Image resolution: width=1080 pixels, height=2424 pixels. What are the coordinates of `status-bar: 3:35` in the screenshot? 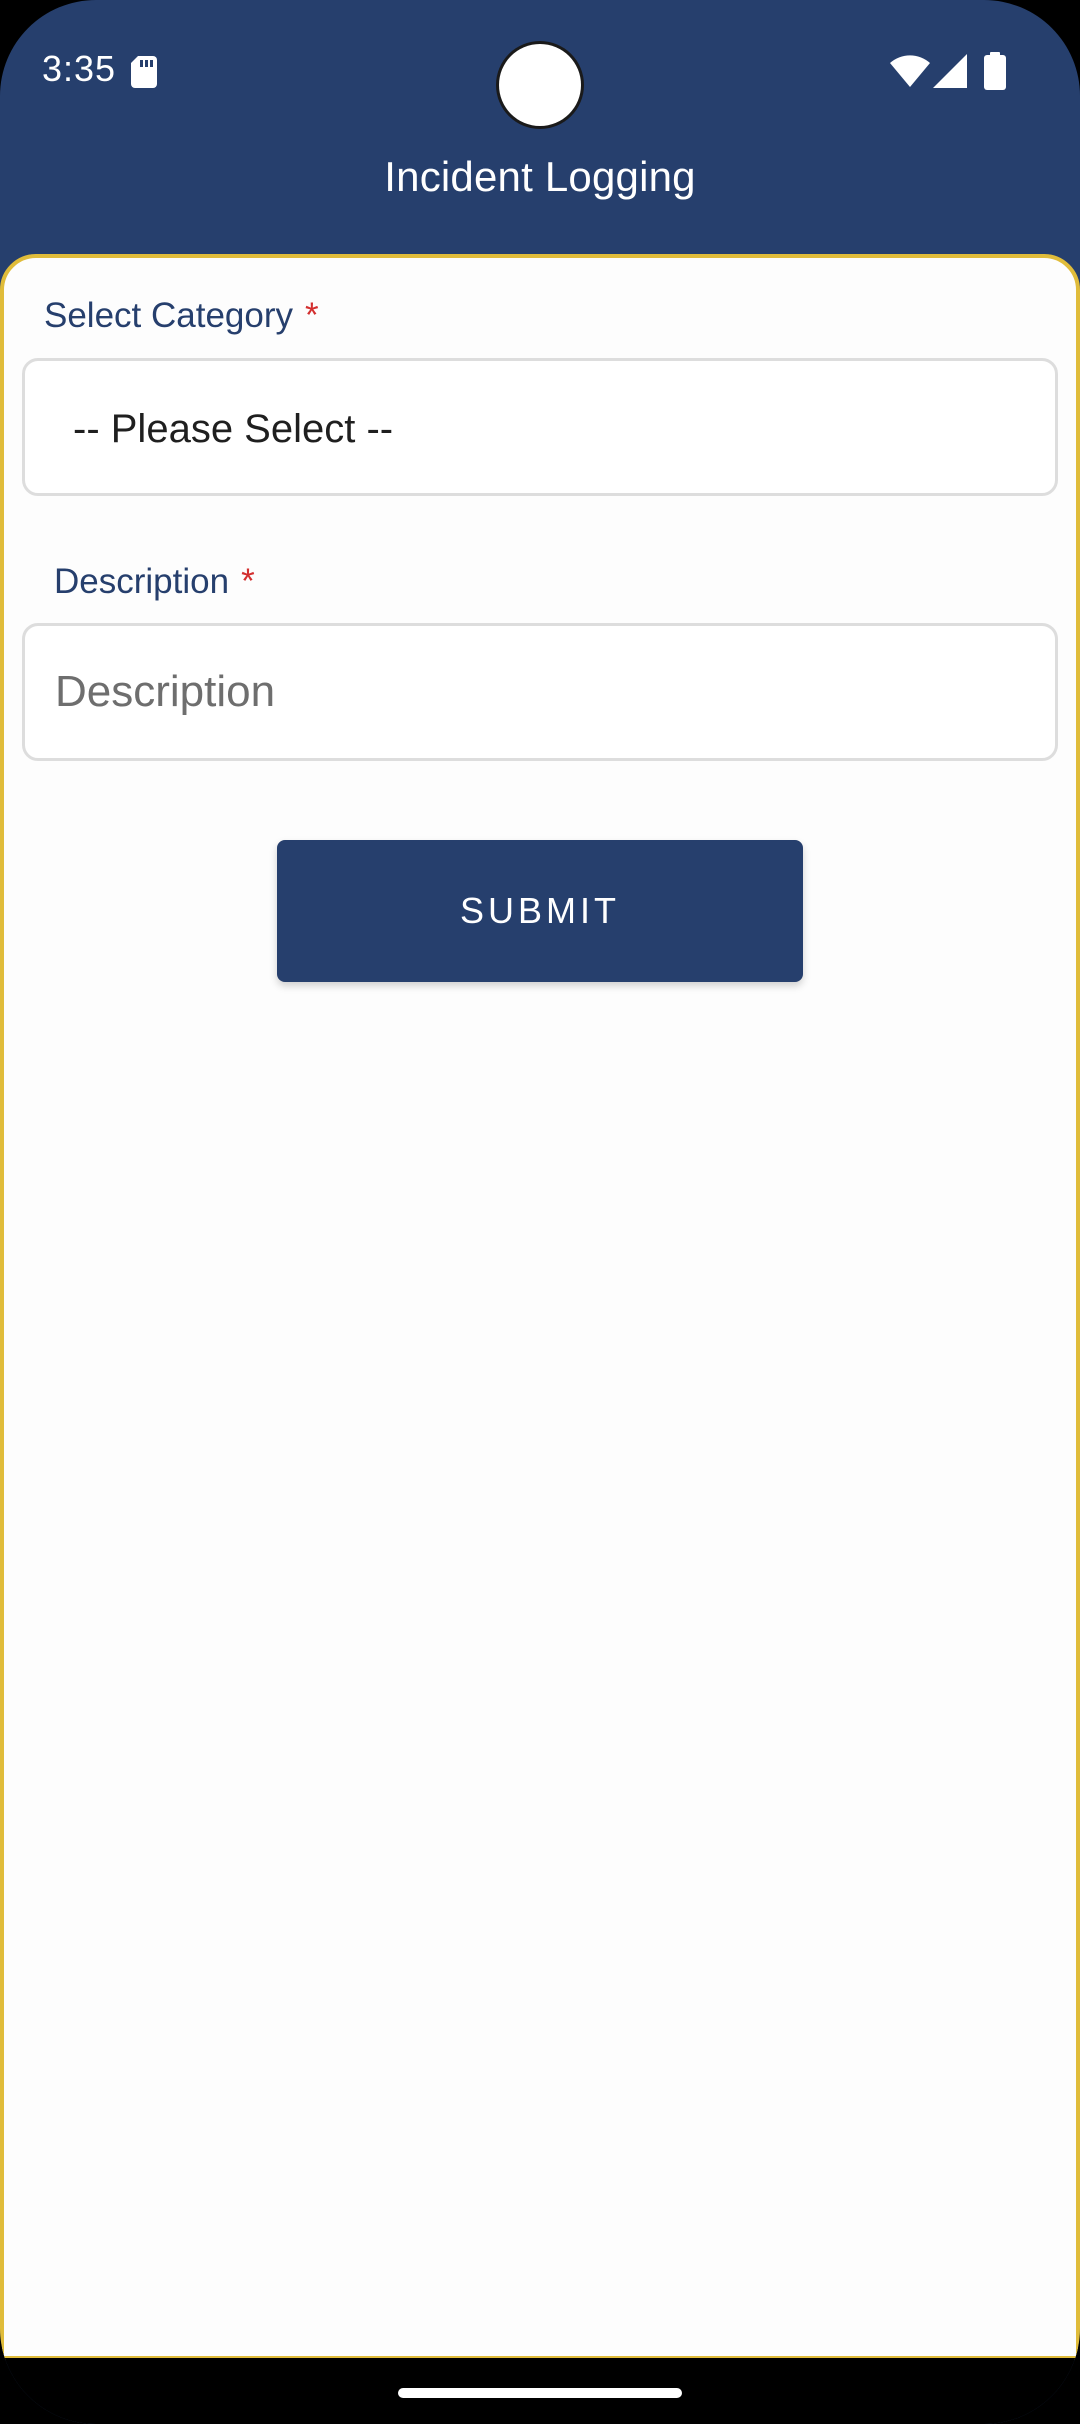 It's located at (540, 70).